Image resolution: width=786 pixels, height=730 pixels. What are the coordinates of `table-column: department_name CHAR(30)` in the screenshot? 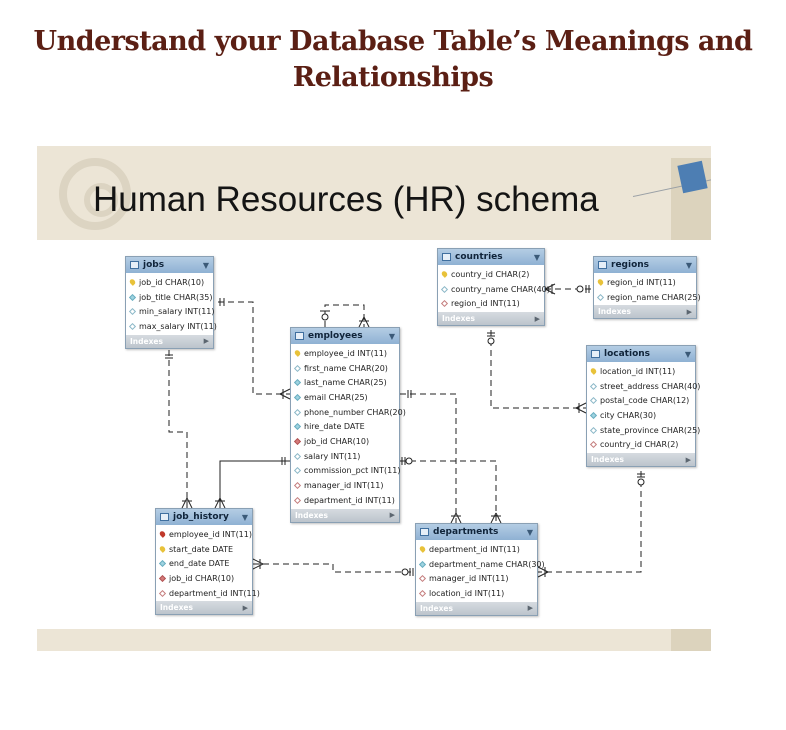 It's located at (480, 564).